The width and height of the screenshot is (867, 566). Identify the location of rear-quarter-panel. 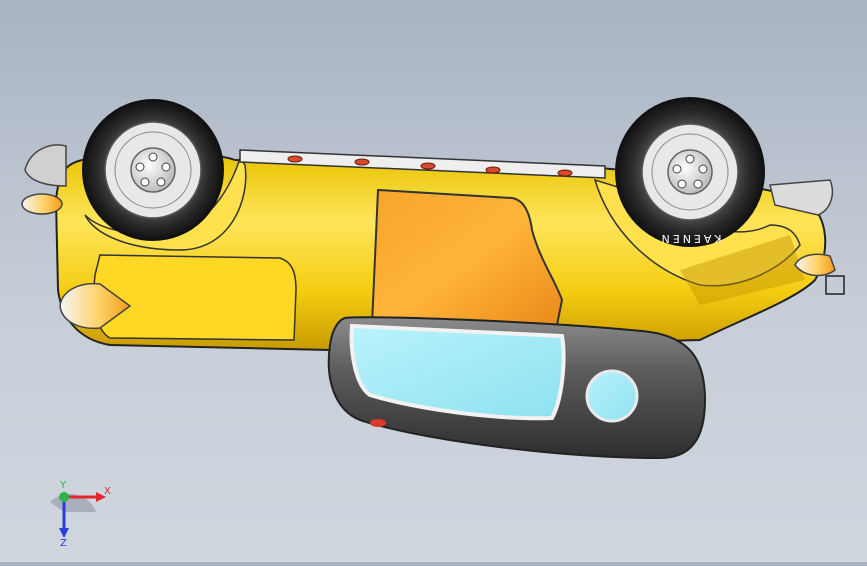
(195, 297).